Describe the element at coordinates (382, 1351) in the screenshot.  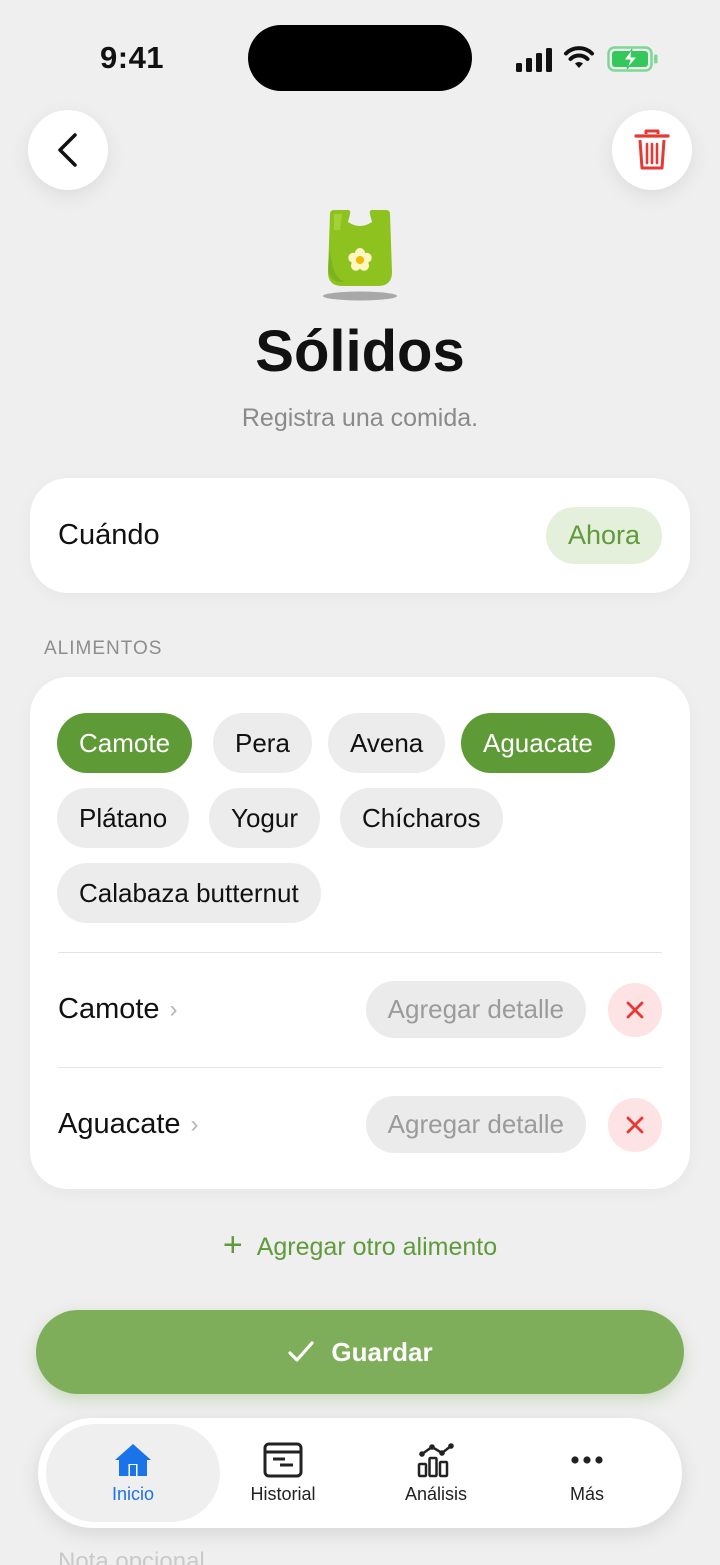
I see `save-label: Guardar` at that location.